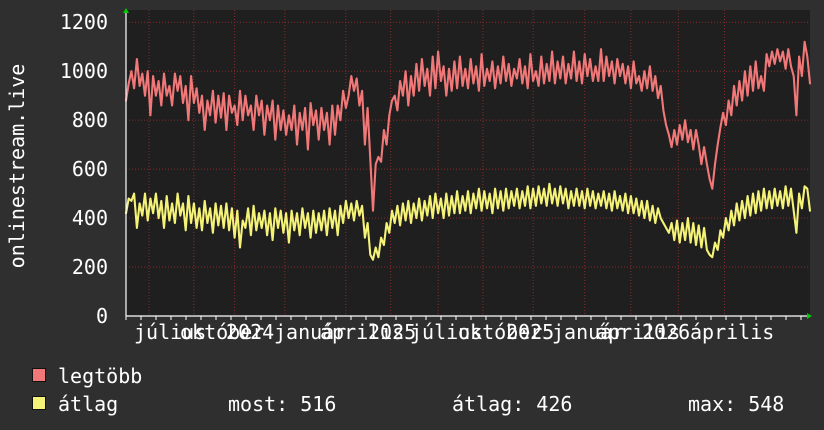 The height and width of the screenshot is (430, 824). Describe the element at coordinates (282, 404) in the screenshot. I see `current-value-stat: most: 516` at that location.